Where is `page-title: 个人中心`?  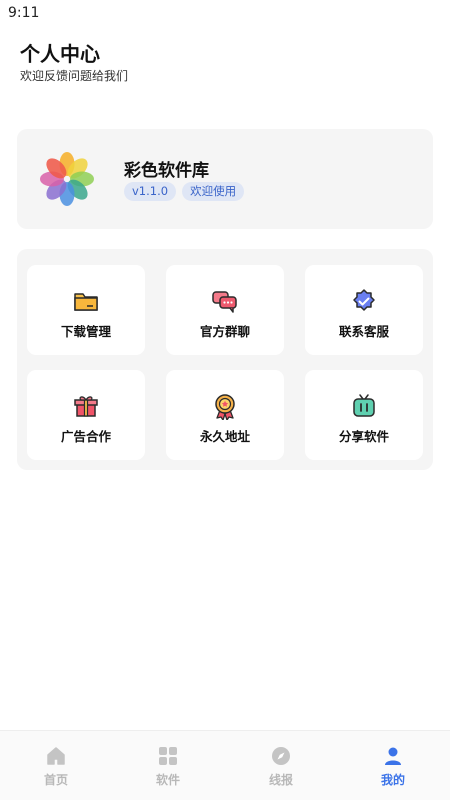
page-title: 个人中心 is located at coordinates (60, 54).